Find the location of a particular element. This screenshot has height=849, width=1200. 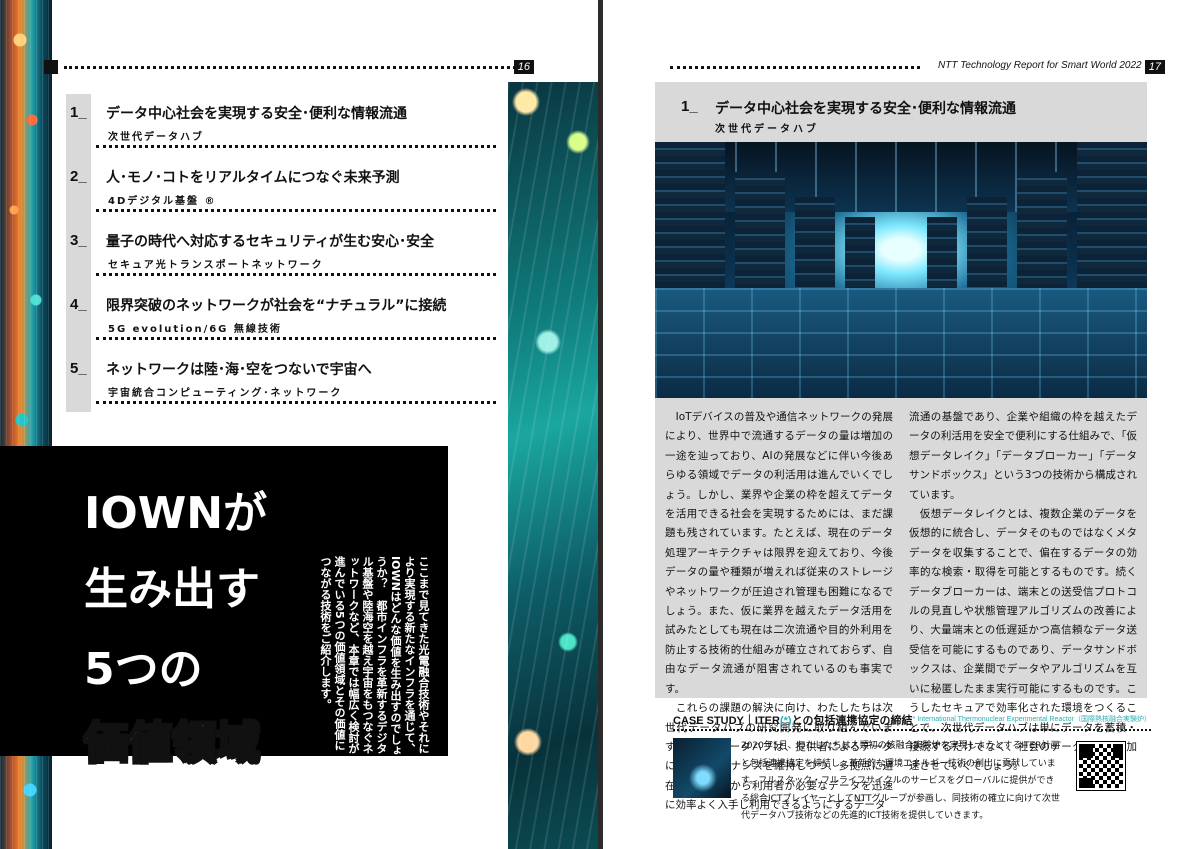

toc-subtitle: 5G evolution/6G 無線技術 is located at coordinates (195, 329).